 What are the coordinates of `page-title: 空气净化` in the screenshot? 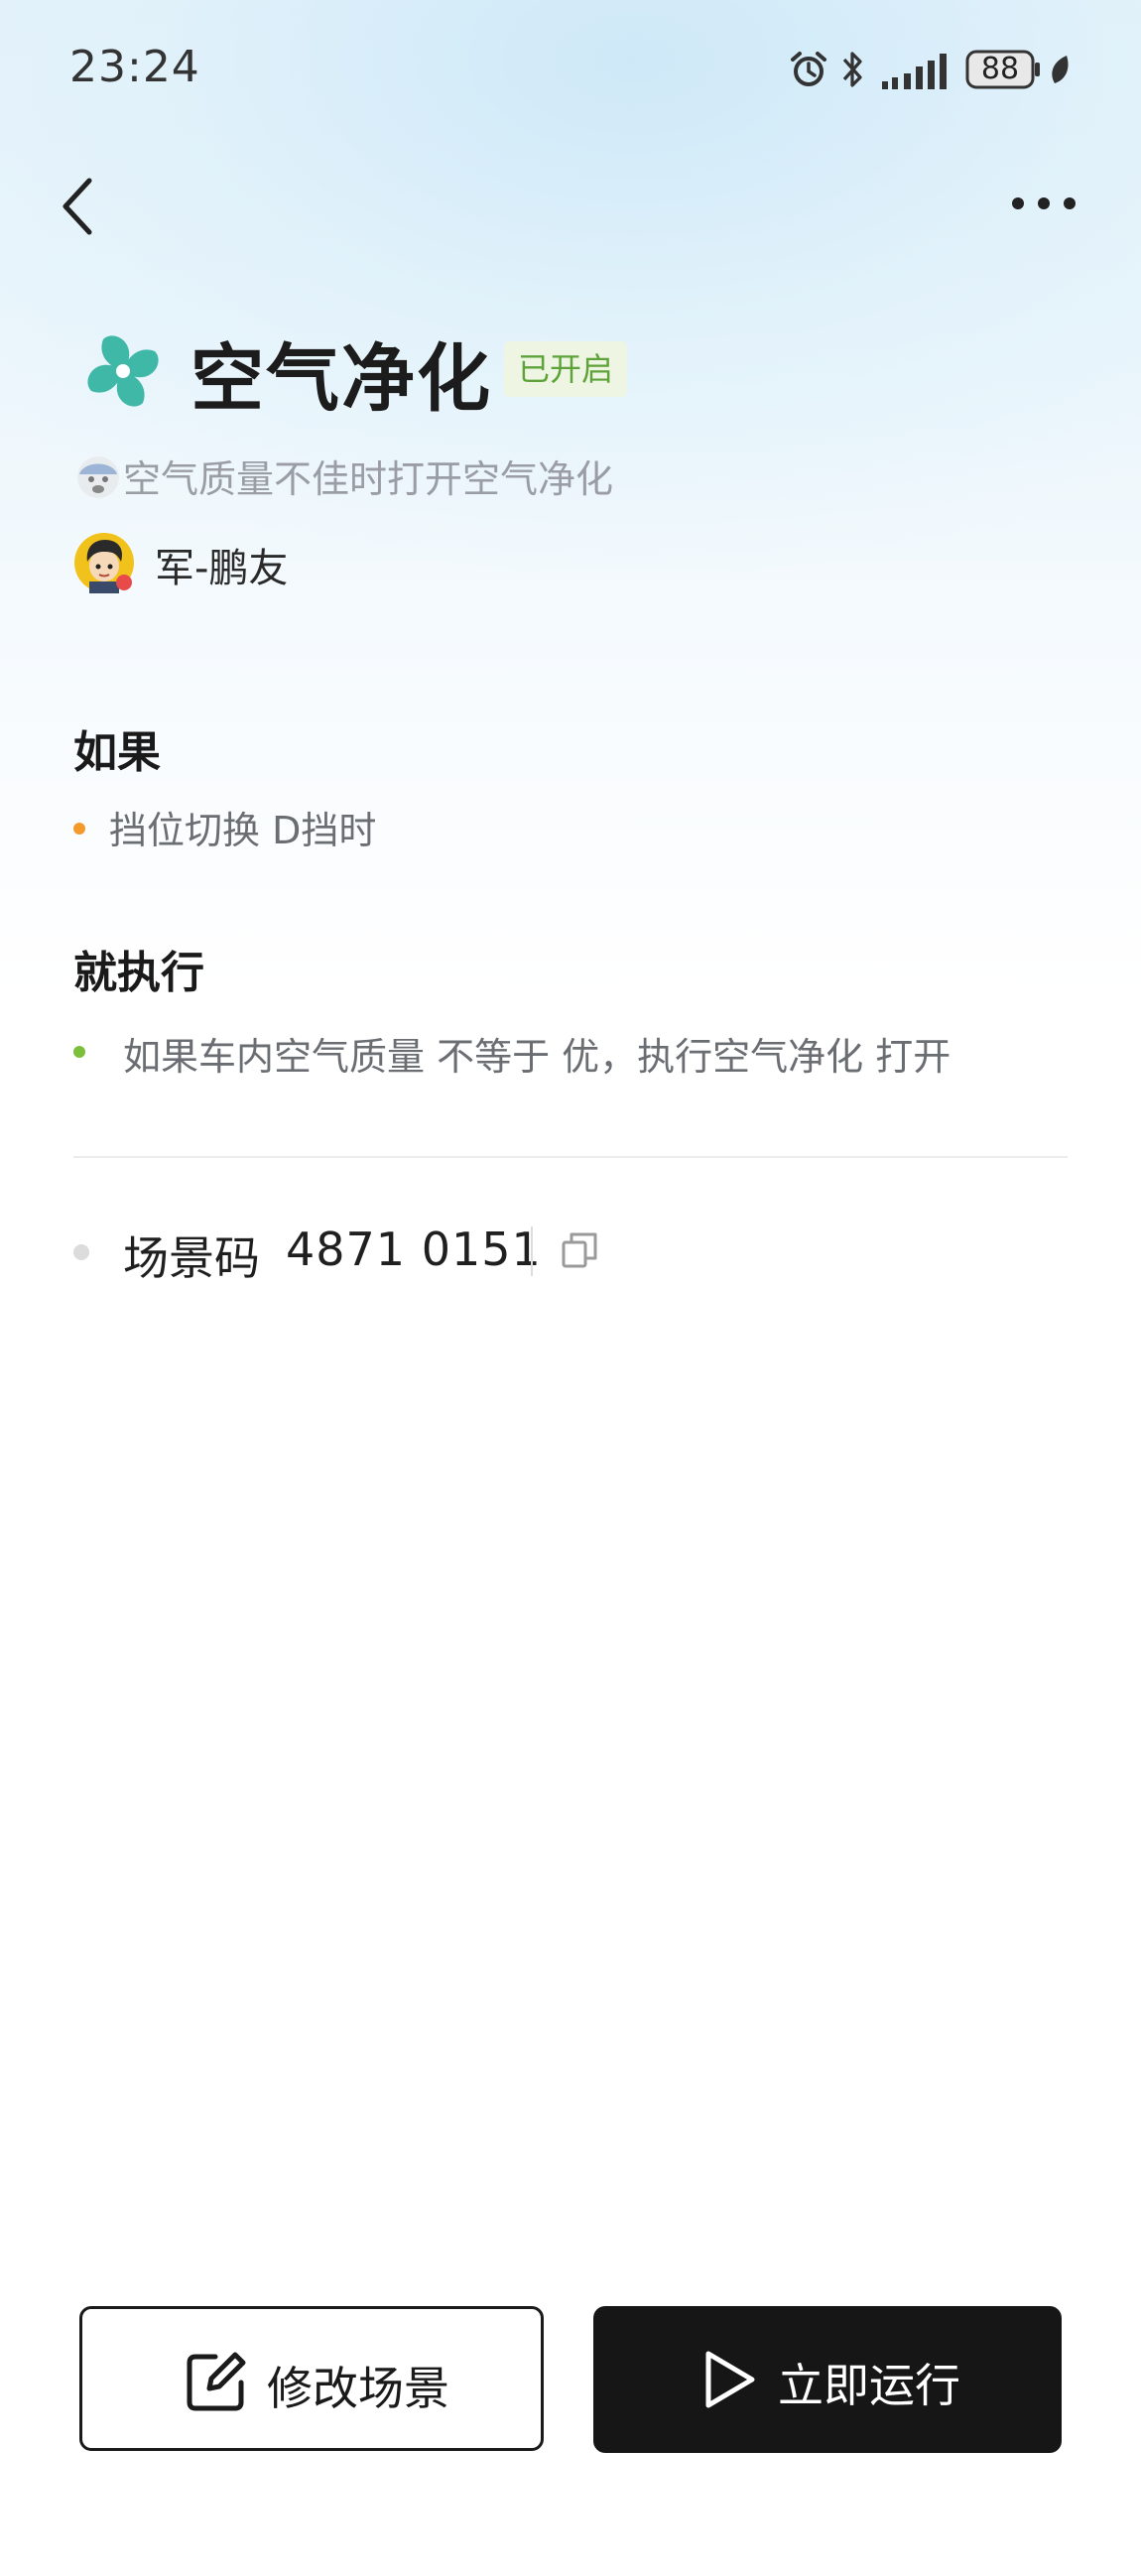 It's located at (341, 379).